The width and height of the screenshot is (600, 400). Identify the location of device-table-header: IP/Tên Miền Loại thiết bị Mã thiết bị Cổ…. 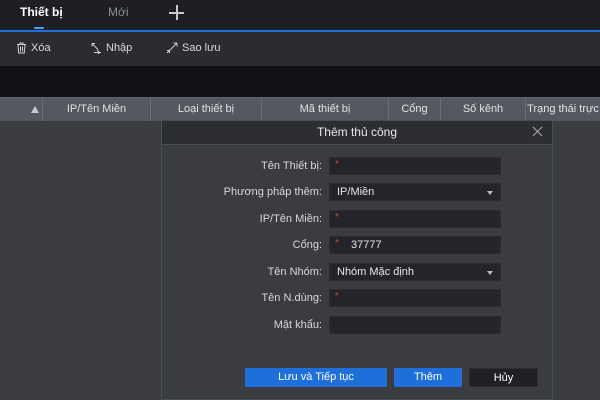
(300, 109).